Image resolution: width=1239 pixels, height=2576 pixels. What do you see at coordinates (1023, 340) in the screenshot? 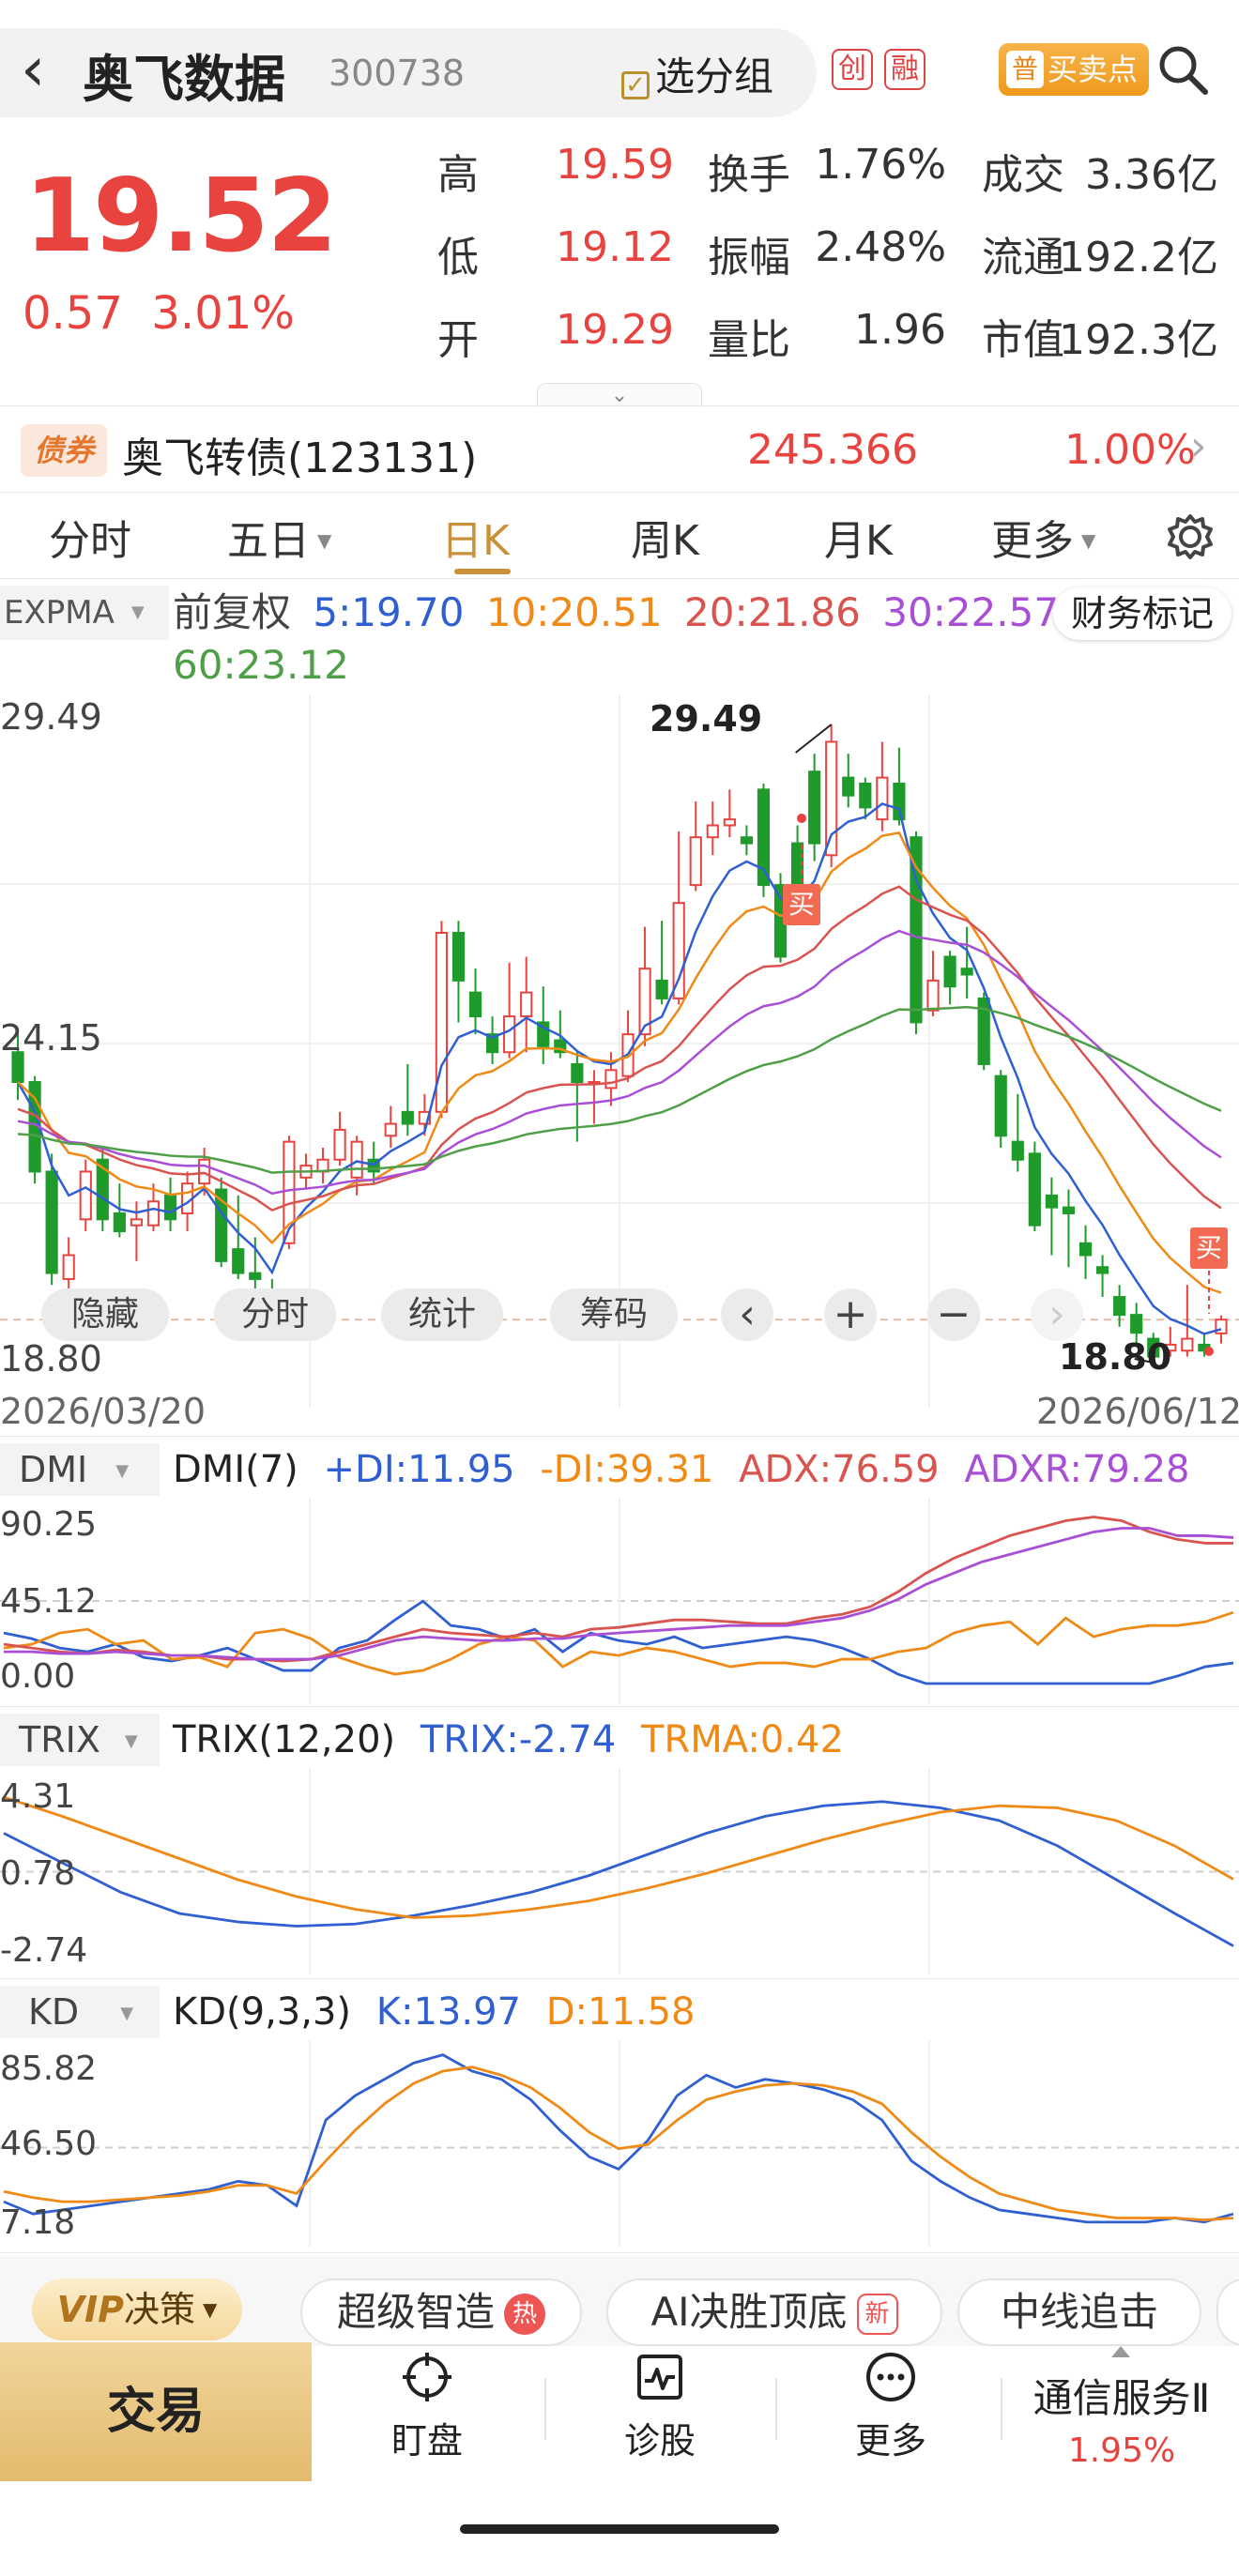
I see `stat-label: 市值` at bounding box center [1023, 340].